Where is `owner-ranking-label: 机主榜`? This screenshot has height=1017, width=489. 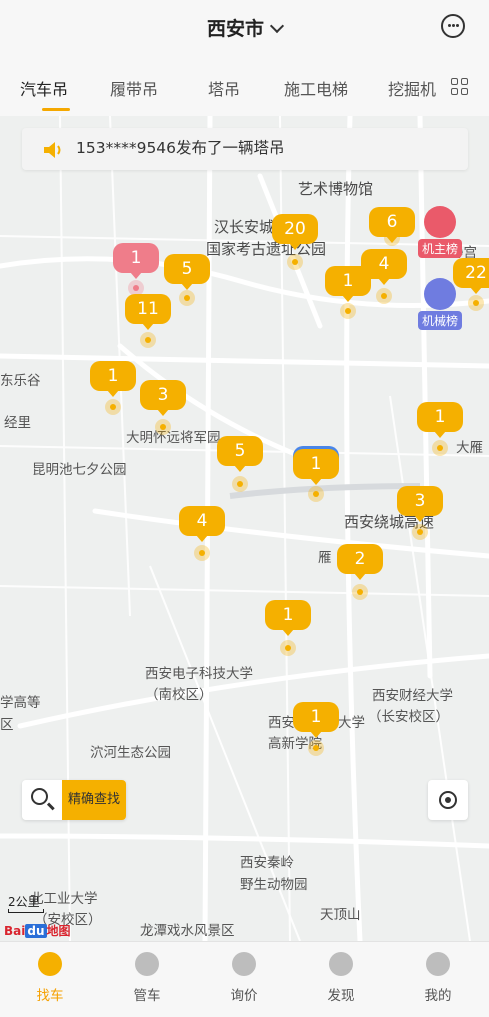 owner-ranking-label: 机主榜 is located at coordinates (439, 248).